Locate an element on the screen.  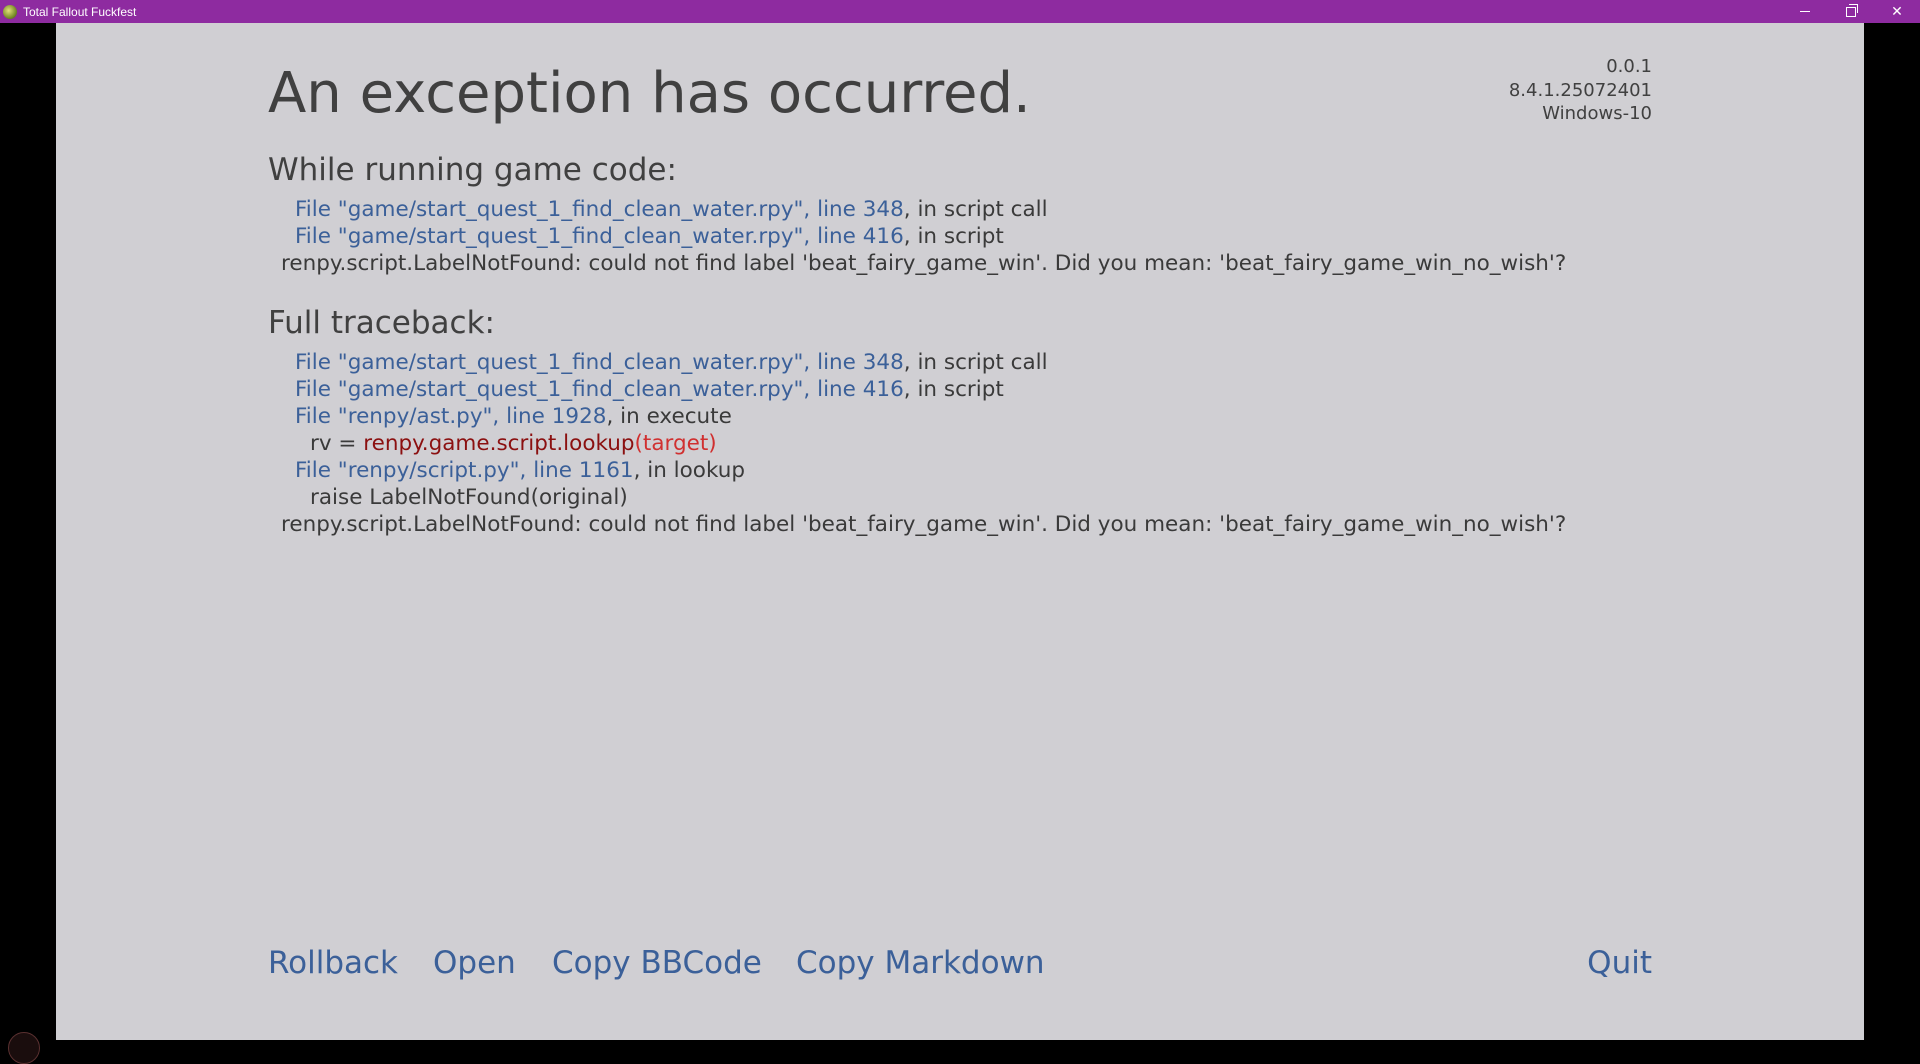
window-controls: ✕ is located at coordinates (1851, 11).